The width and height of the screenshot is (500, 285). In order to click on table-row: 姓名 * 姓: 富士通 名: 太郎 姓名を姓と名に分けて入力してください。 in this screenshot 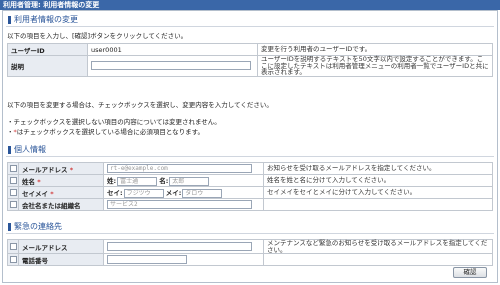, I will do `click(250, 180)`.